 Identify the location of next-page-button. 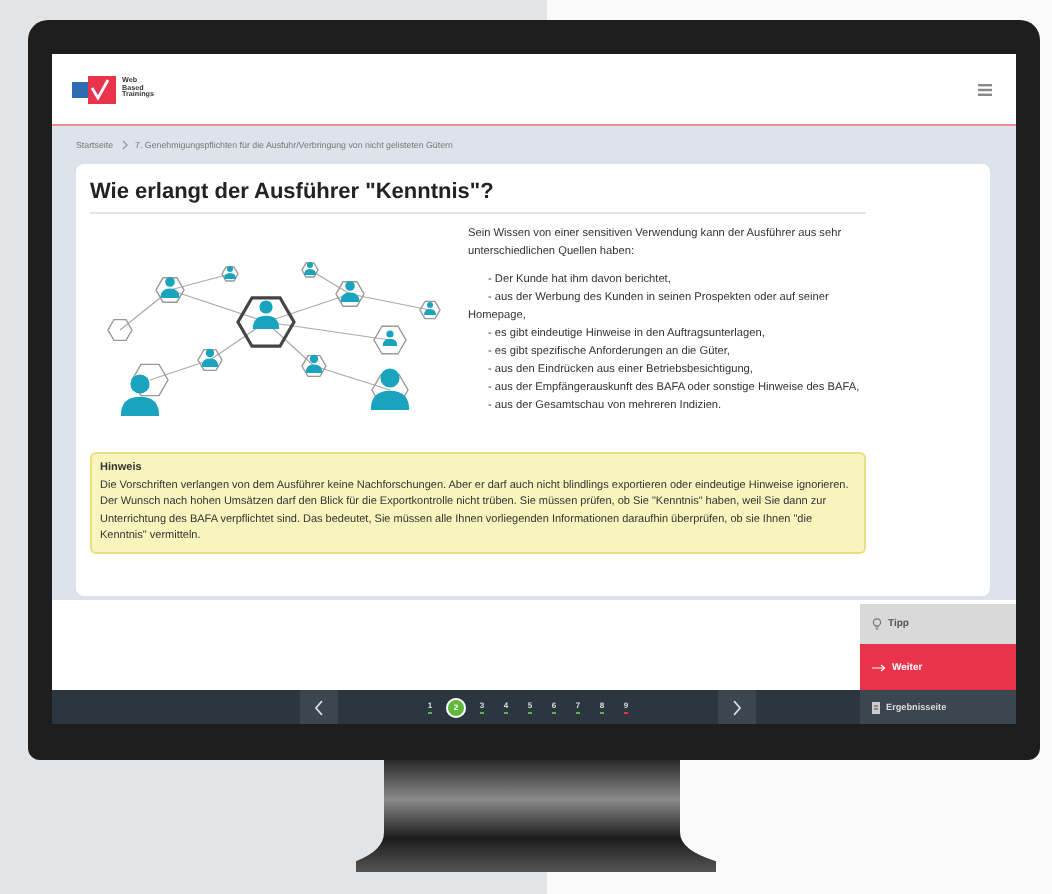
(737, 707).